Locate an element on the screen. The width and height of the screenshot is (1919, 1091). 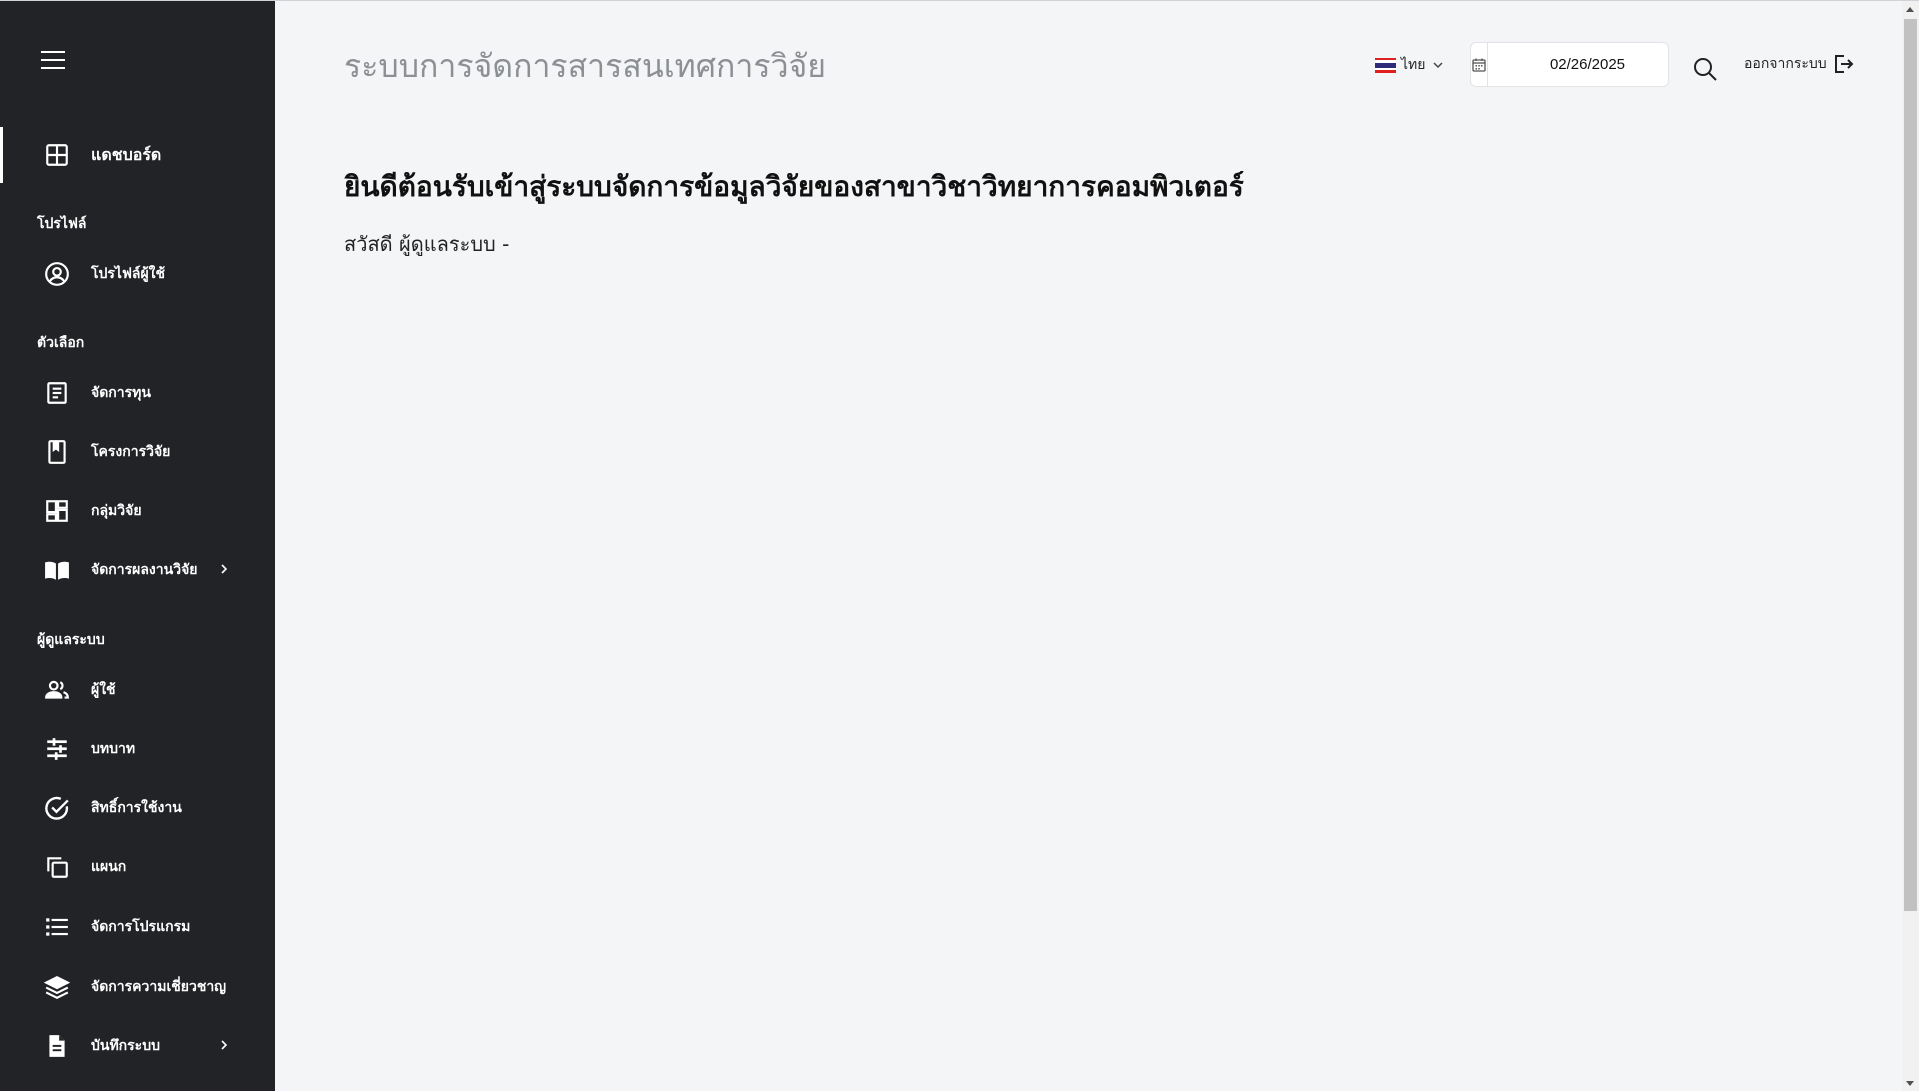
section-label-options: ตัวเลือก is located at coordinates (61, 343).